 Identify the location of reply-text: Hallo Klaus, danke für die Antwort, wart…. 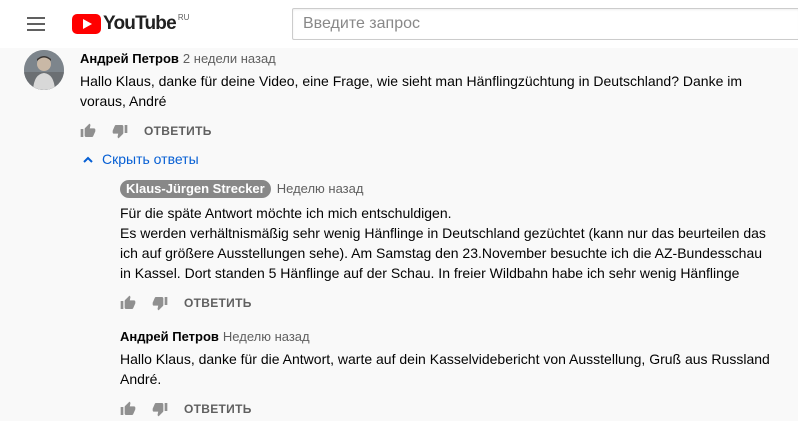
(445, 369).